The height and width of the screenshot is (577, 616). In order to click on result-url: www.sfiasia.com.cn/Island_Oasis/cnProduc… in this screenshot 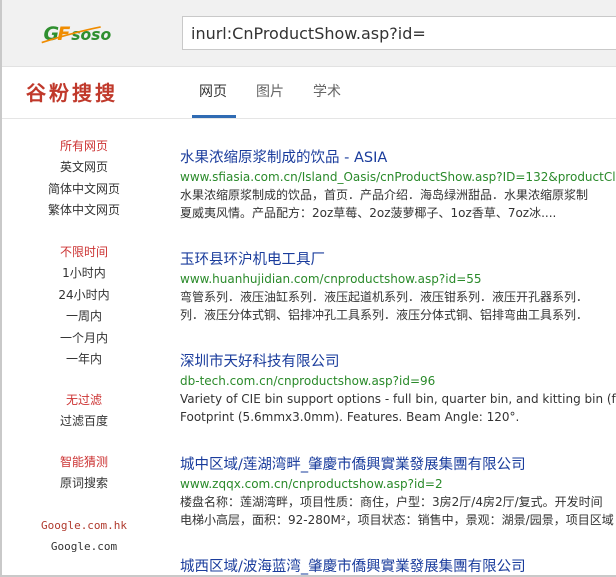, I will do `click(398, 177)`.